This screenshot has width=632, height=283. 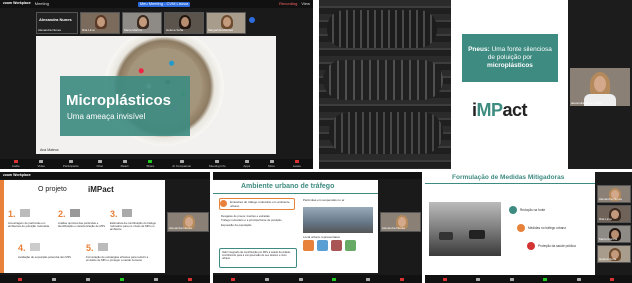 I want to click on window-titlebar, so click(x=317, y=175).